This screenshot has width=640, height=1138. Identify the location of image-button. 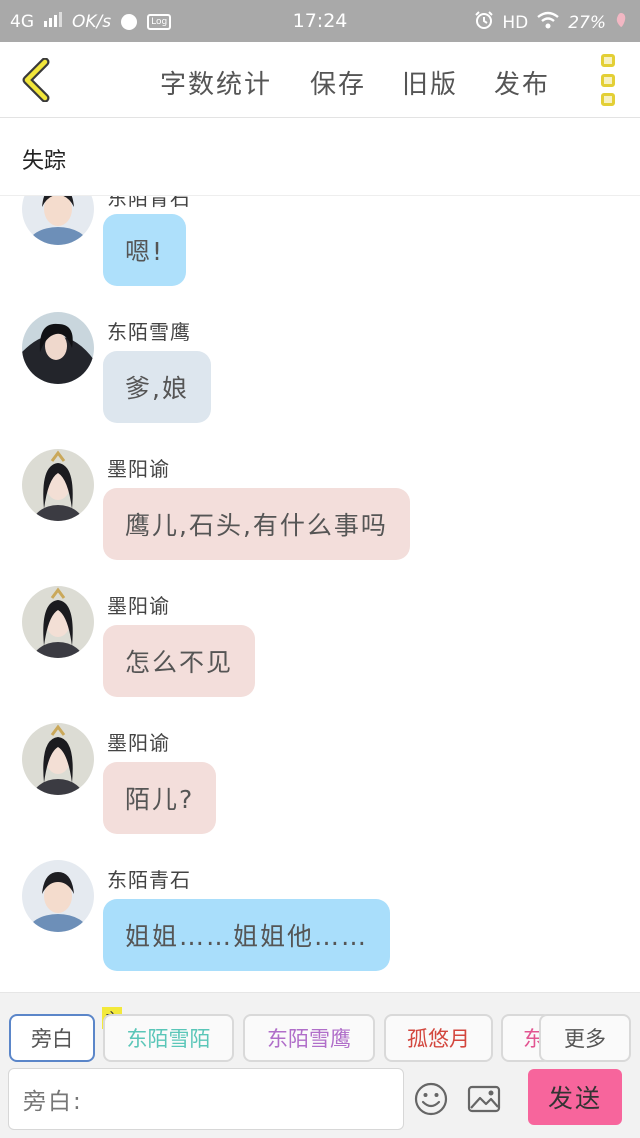
(484, 1099).